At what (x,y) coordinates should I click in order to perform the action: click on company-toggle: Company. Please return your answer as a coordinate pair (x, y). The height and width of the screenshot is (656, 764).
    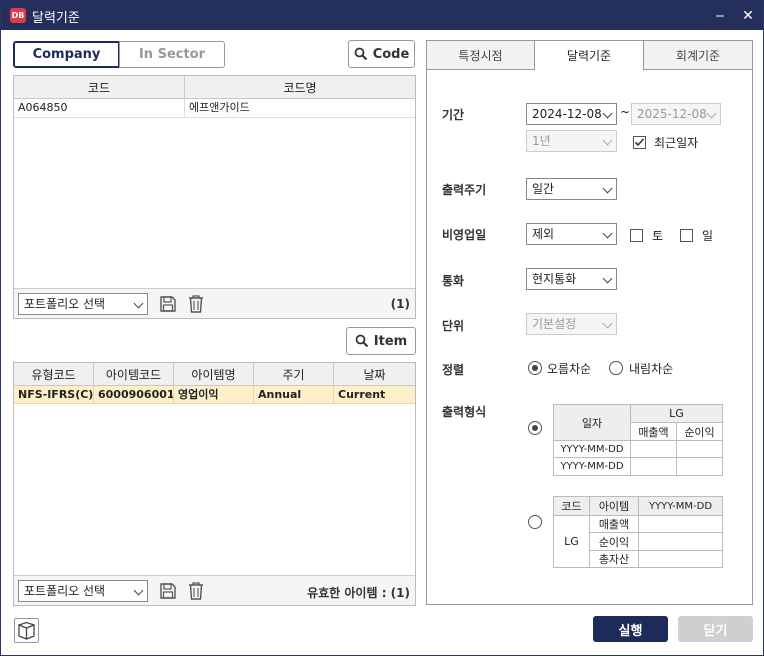
    Looking at the image, I should click on (66, 54).